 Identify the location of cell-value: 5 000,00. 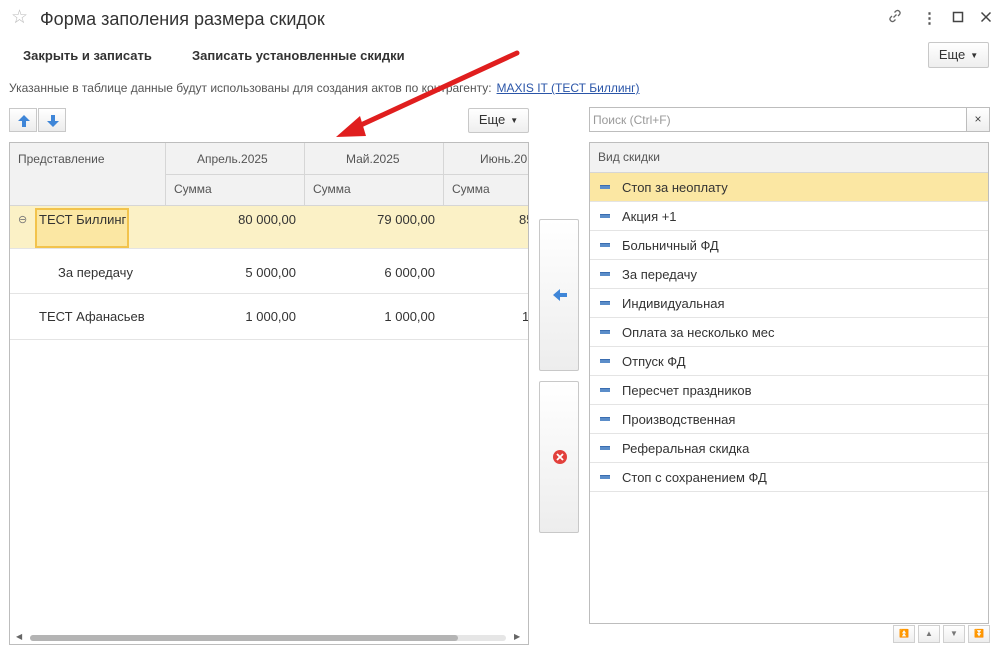
(236, 272).